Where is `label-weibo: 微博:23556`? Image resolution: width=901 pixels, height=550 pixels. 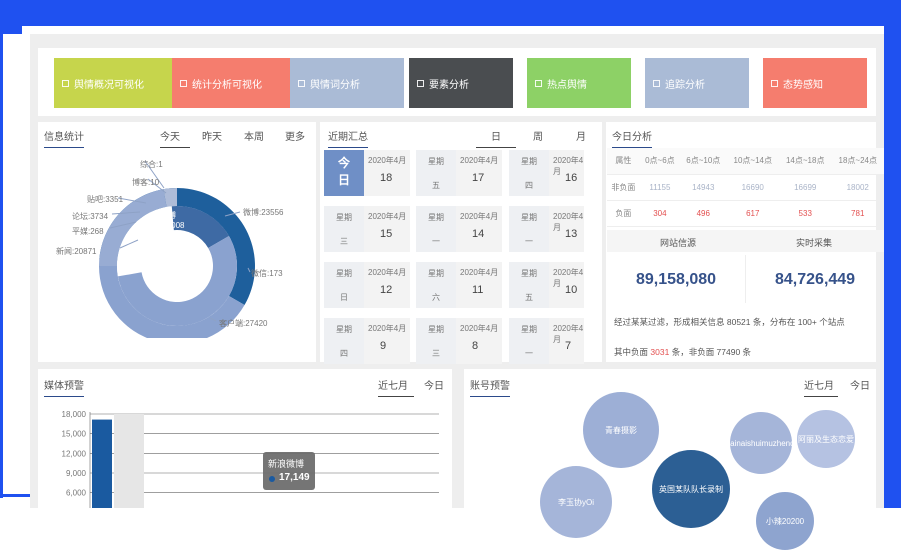
label-weibo: 微博:23556 is located at coordinates (263, 212).